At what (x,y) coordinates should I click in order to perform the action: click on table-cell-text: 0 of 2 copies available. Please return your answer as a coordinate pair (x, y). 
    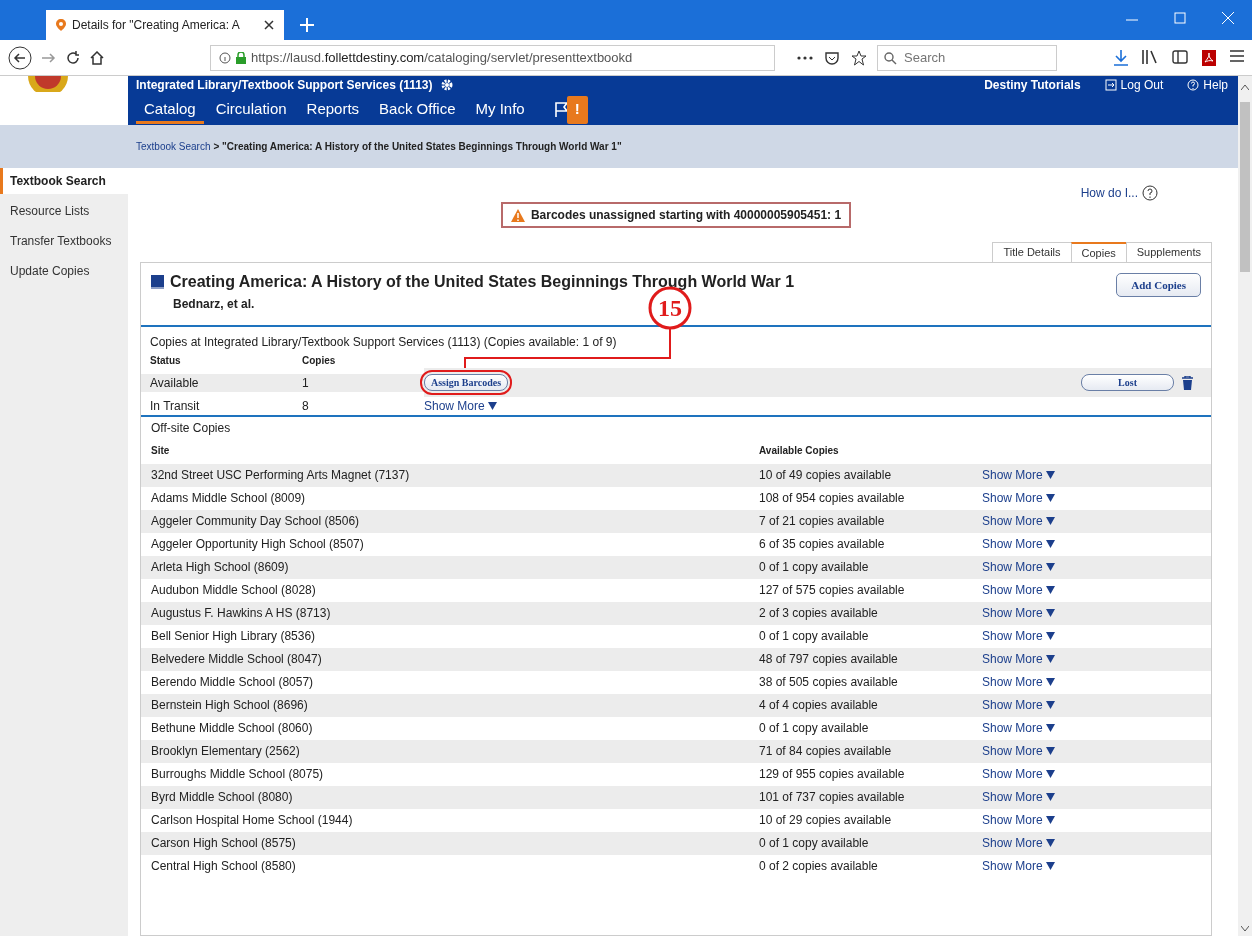
    Looking at the image, I should click on (819, 866).